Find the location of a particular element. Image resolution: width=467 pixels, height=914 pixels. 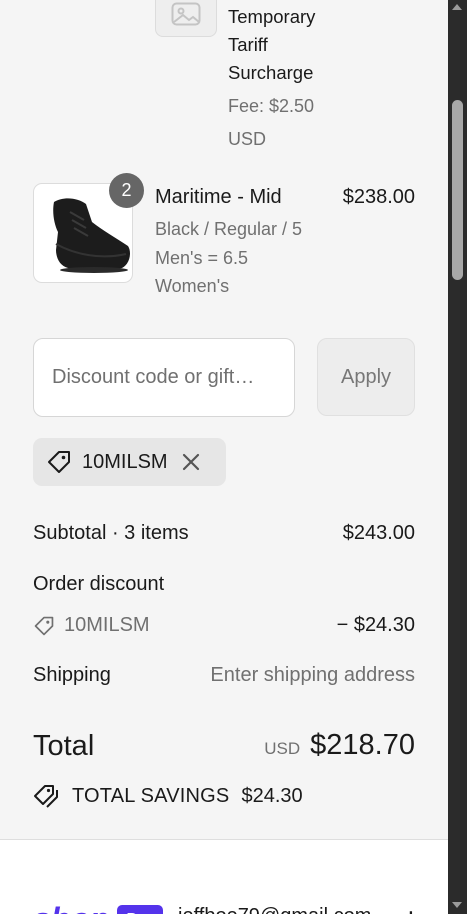

product-name: Maritime - Mid is located at coordinates (218, 197).